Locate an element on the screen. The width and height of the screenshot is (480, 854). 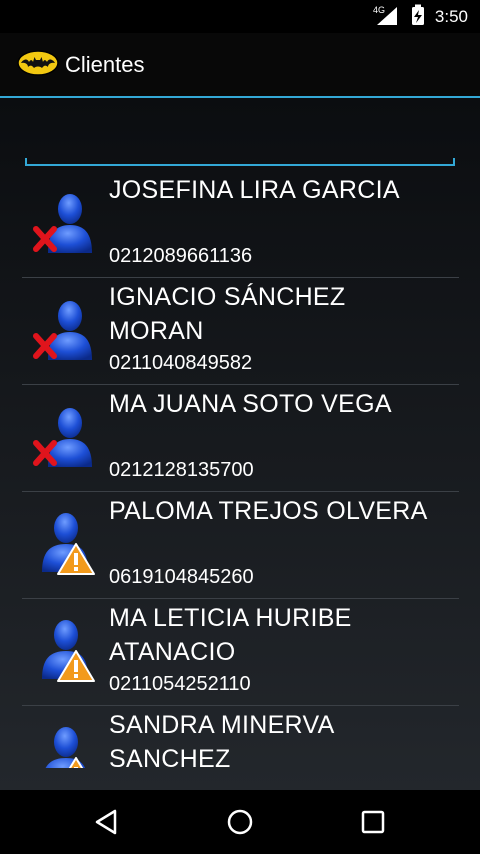
client-list-item: MA LETICIA HURIBE ATANACIO 0211054252110 is located at coordinates (240, 652).